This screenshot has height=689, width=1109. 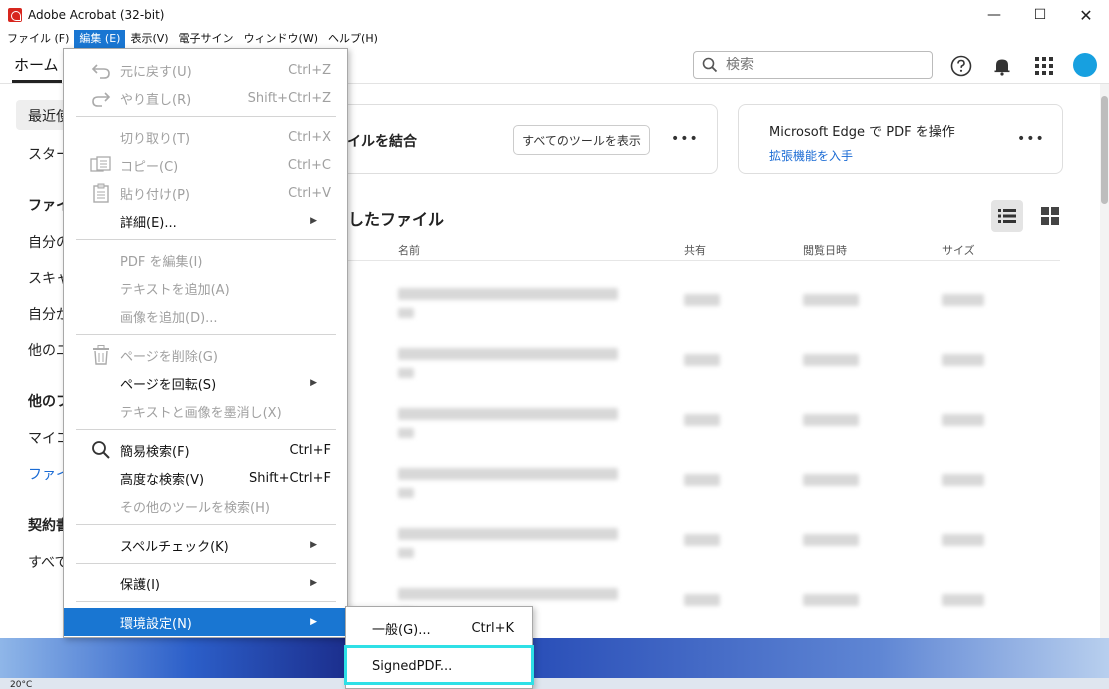 I want to click on menu-item-find: 簡易検索(F) Ctrl+F, so click(x=205, y=450).